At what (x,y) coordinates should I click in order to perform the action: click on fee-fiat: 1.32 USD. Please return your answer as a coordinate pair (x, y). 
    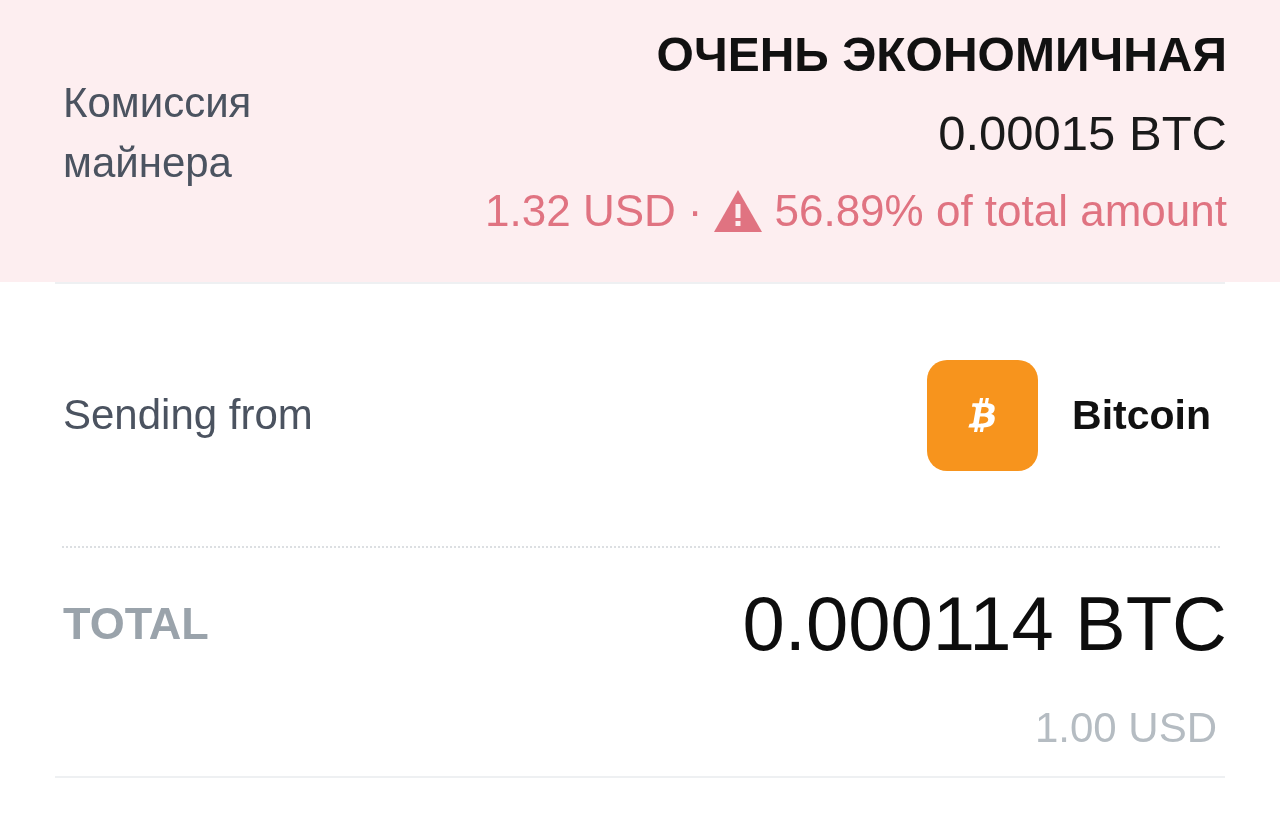
    Looking at the image, I should click on (580, 211).